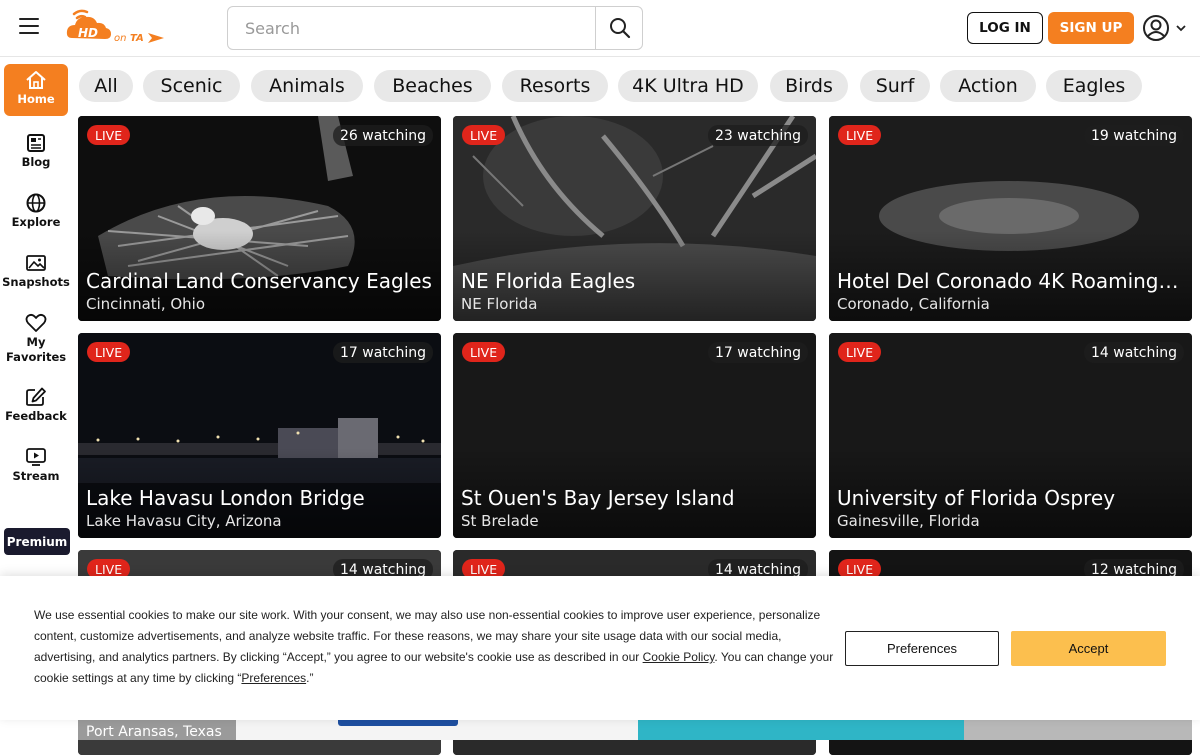 Image resolution: width=1200 pixels, height=755 pixels. What do you see at coordinates (36, 162) in the screenshot?
I see `sidebar-item-label: Blog` at bounding box center [36, 162].